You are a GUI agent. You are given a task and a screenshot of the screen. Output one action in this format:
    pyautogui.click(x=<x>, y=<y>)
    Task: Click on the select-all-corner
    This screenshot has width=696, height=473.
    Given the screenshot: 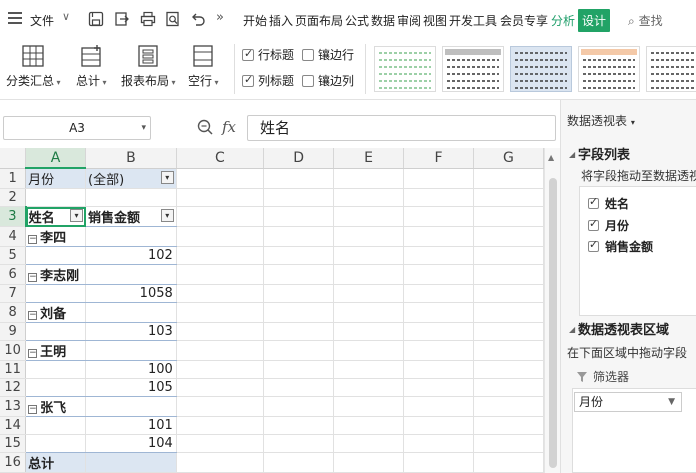 What is the action you would take?
    pyautogui.click(x=13, y=158)
    